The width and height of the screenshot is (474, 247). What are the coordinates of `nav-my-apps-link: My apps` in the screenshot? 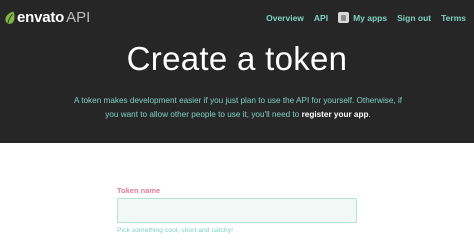 It's located at (362, 17).